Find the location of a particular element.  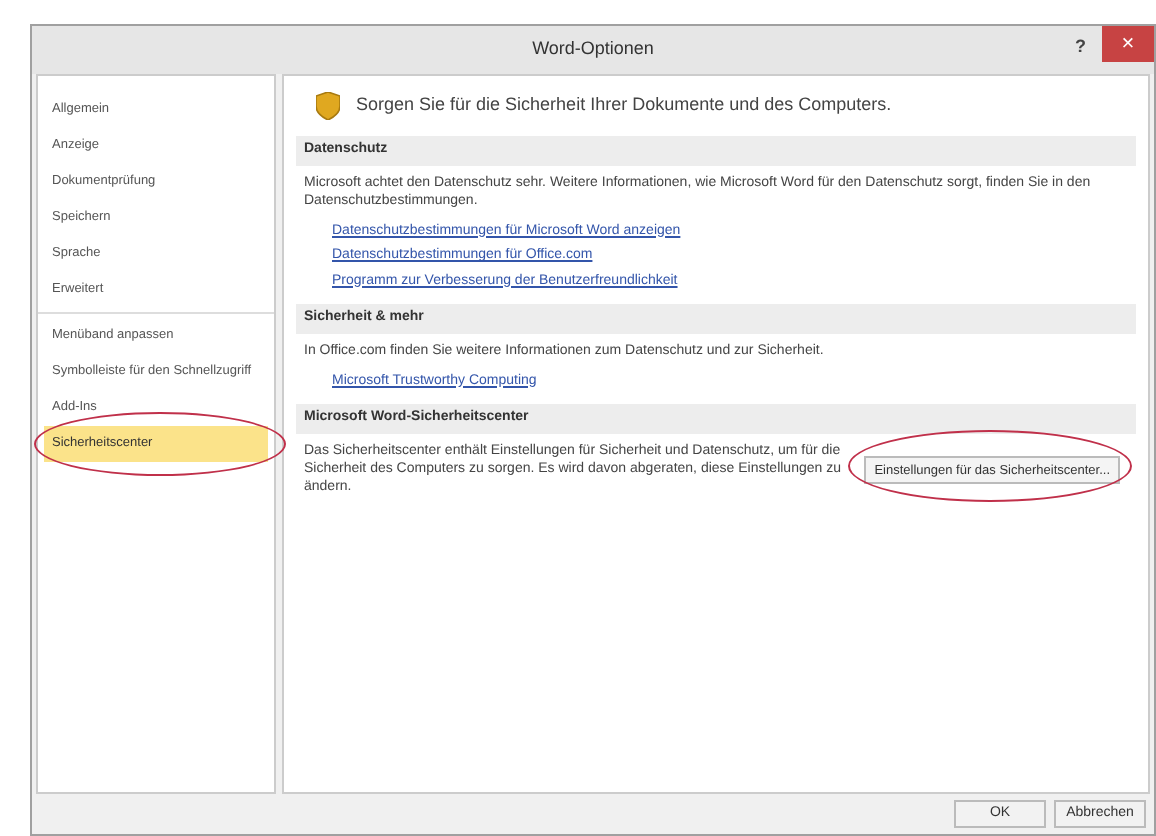

close-button: × is located at coordinates (1128, 44).